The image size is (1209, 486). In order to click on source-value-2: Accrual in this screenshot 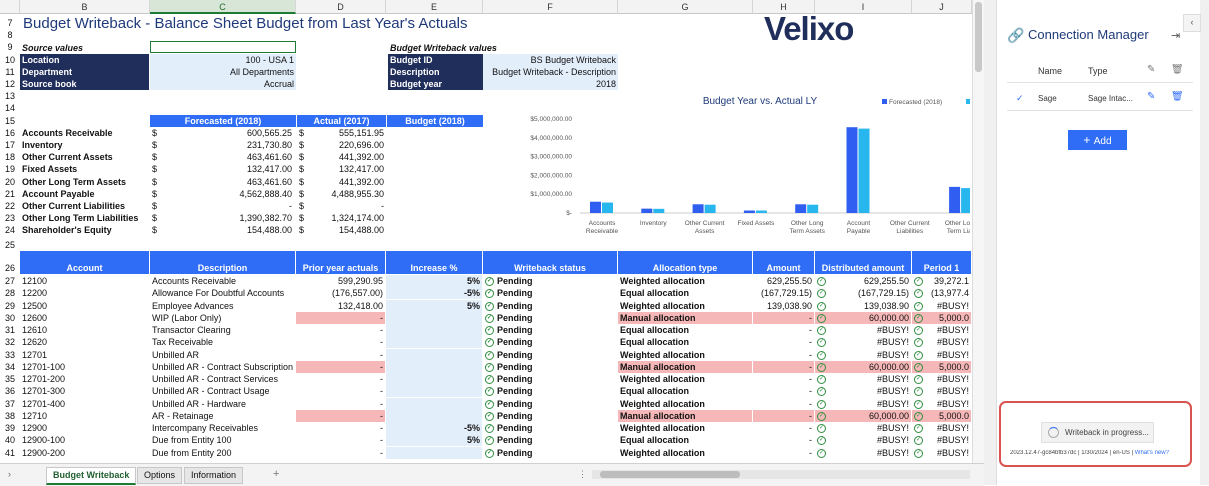, I will do `click(223, 84)`.